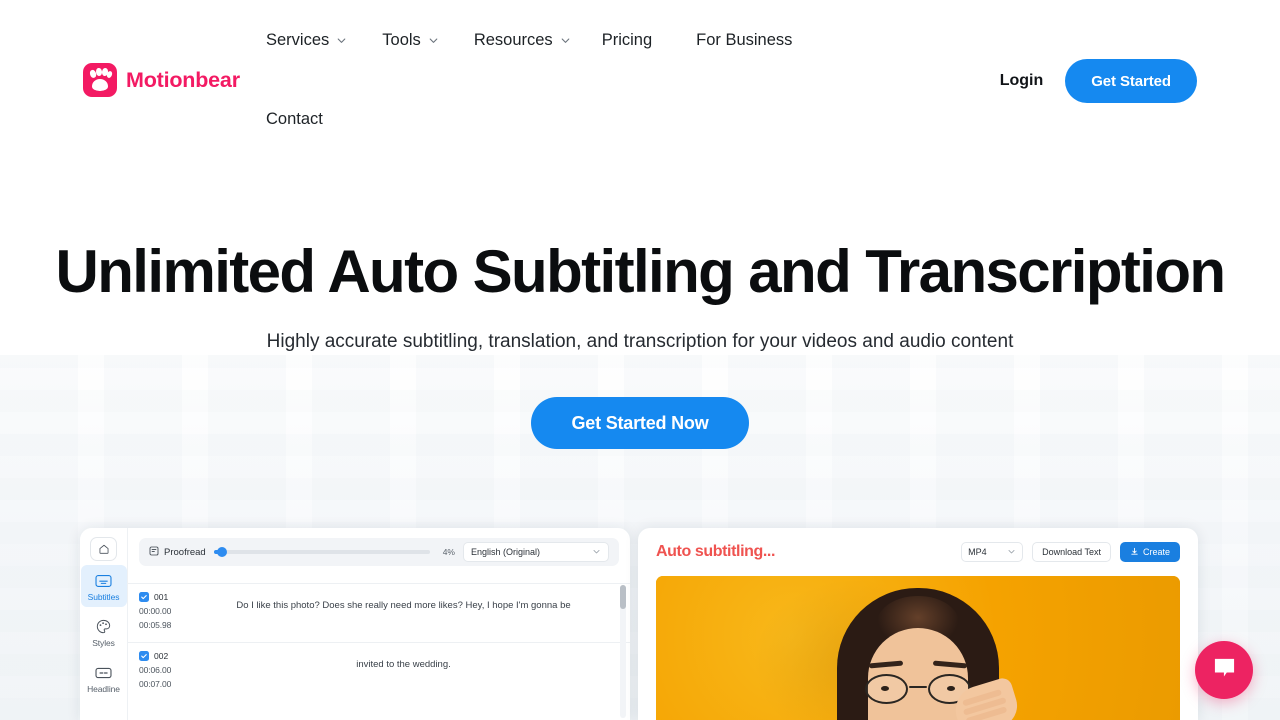 This screenshot has height=720, width=1280. Describe the element at coordinates (103, 643) in the screenshot. I see `sidebar-item-label: Styles` at that location.